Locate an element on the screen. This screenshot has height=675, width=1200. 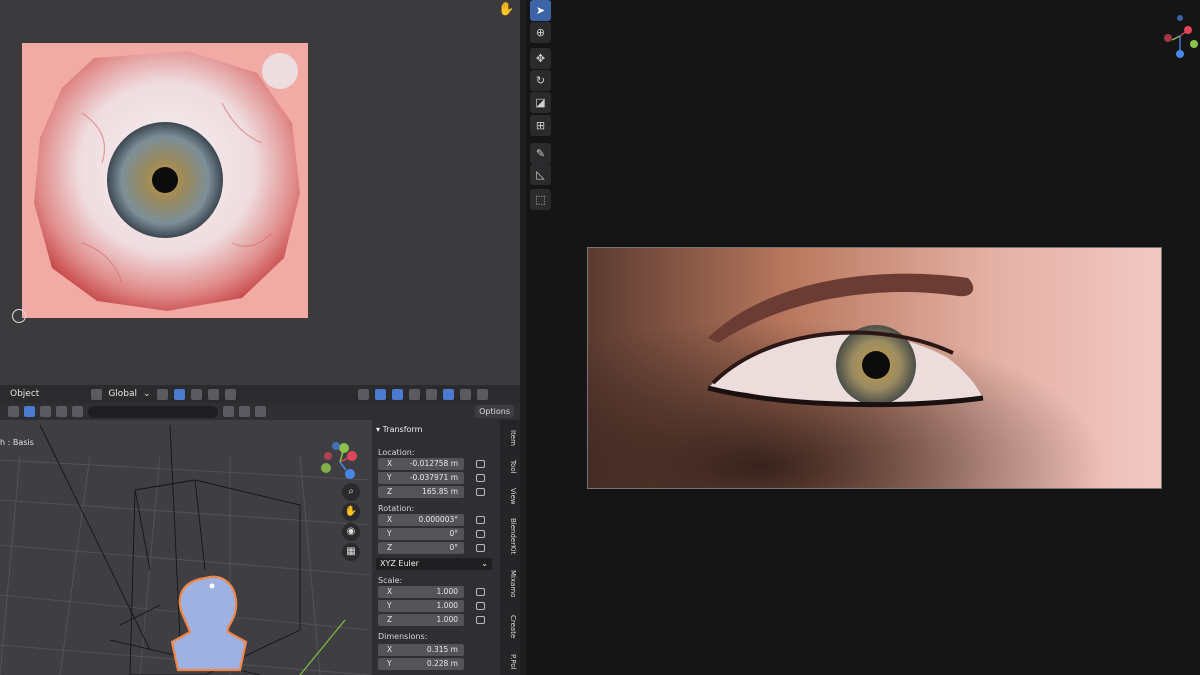
falloff-icon is located at coordinates (230, 394).